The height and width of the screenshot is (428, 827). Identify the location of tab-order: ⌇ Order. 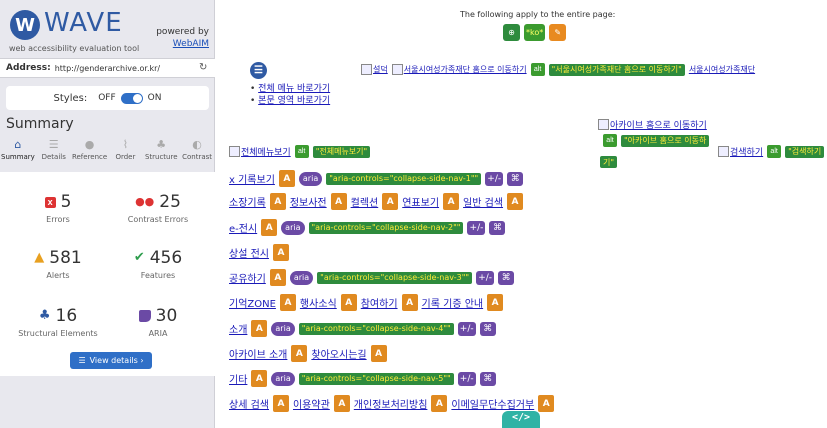
(125, 153).